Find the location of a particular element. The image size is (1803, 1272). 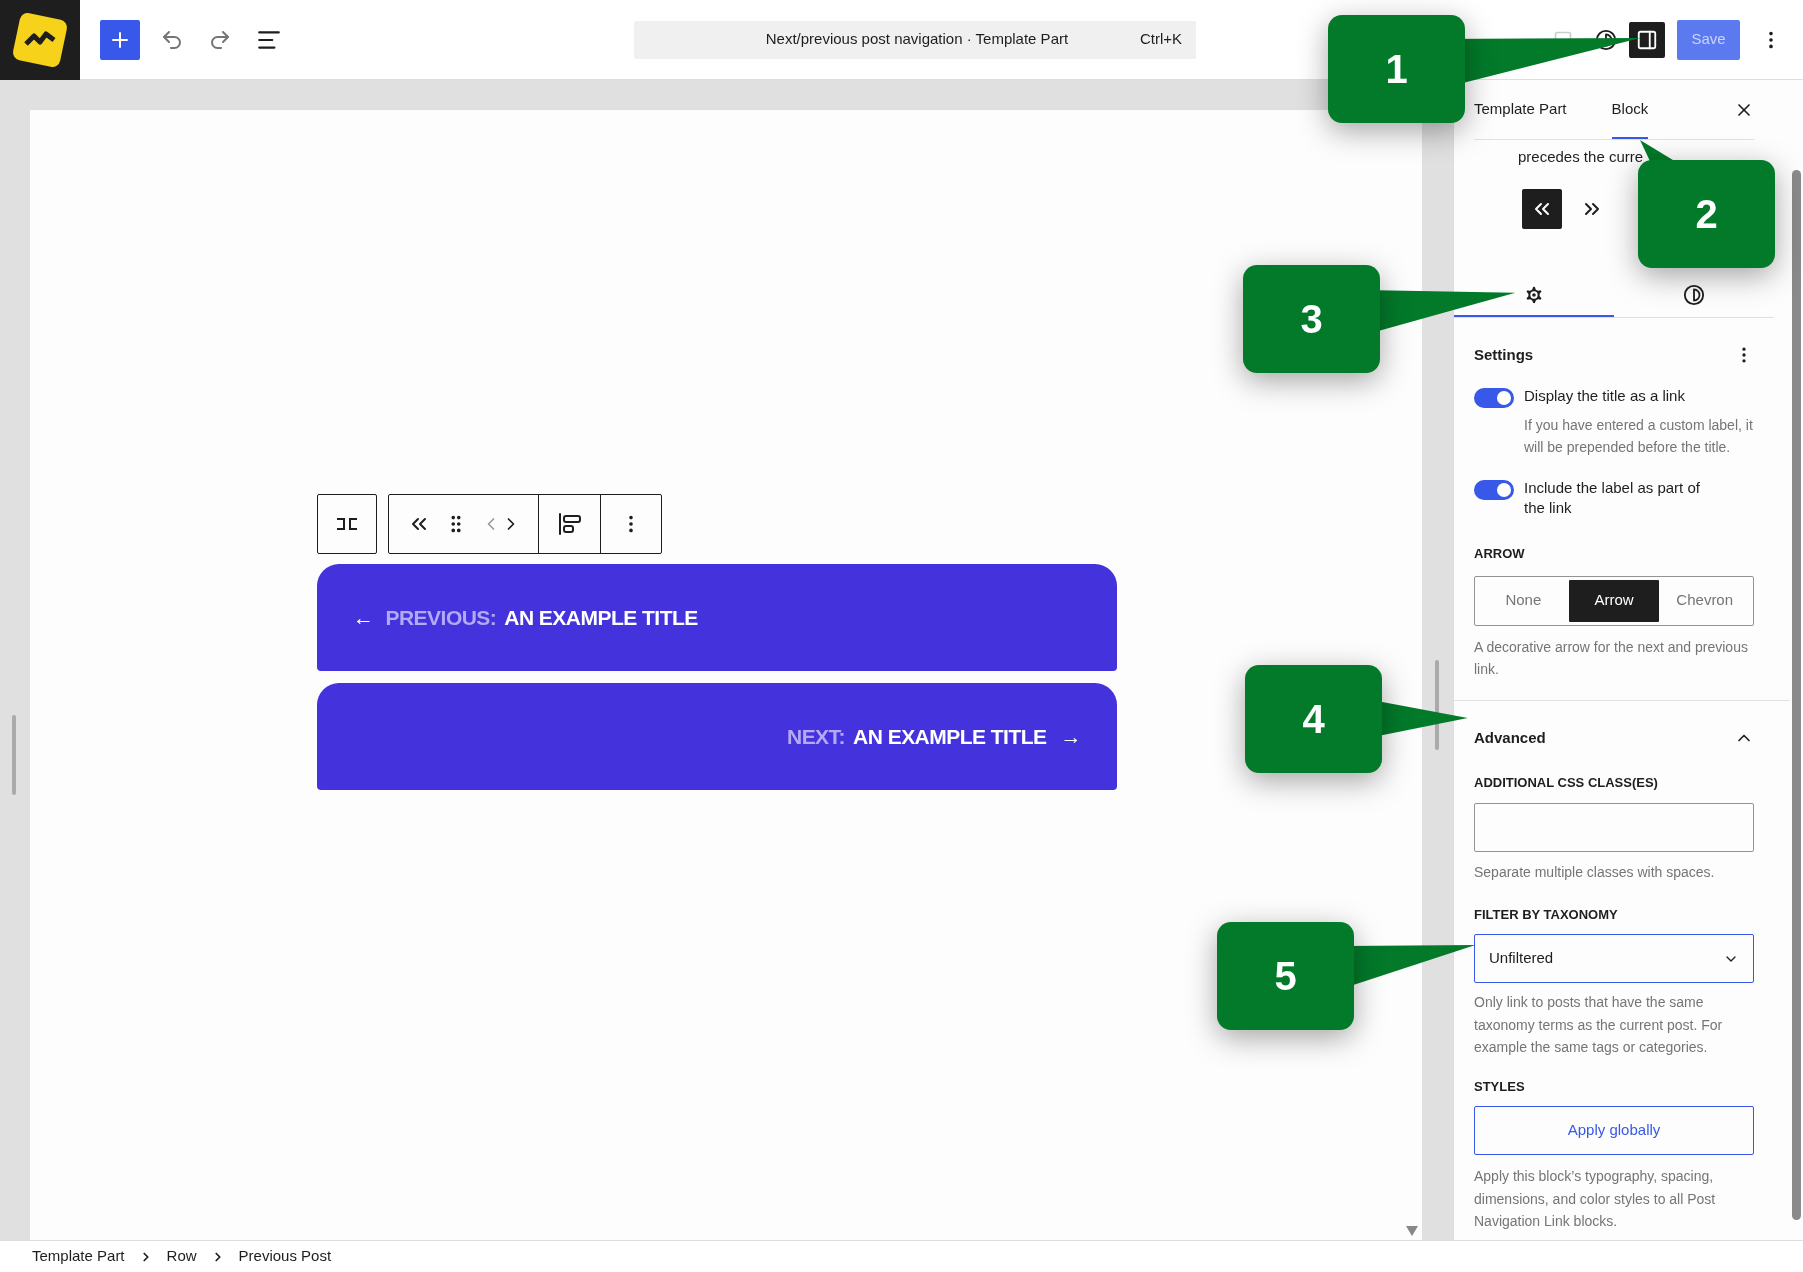

settings-toggle is located at coordinates (1647, 39).